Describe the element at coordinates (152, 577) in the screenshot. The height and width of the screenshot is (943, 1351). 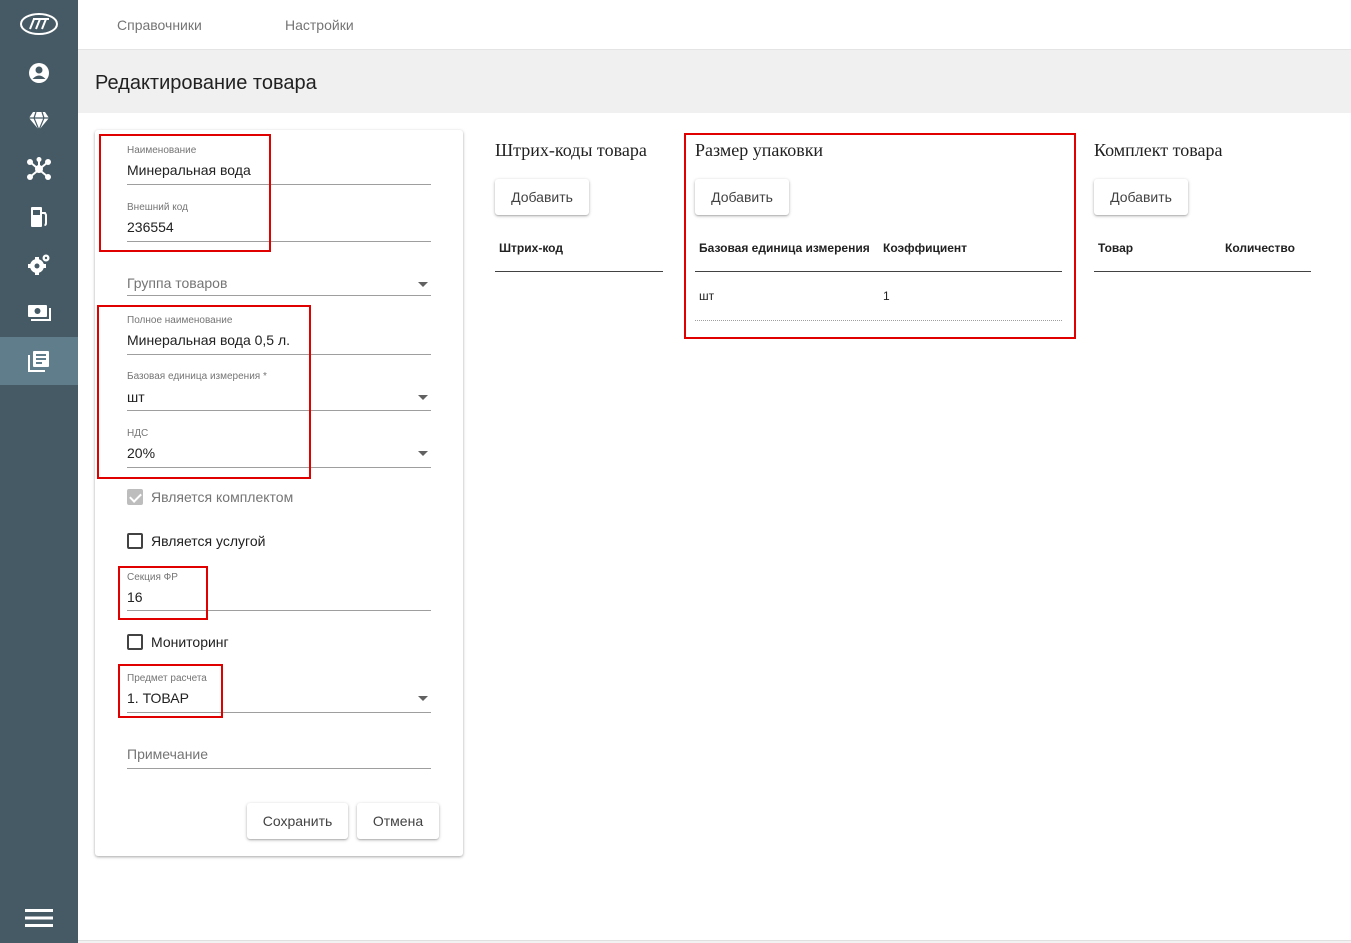
I see `fr-section-label: Секция ФР` at that location.